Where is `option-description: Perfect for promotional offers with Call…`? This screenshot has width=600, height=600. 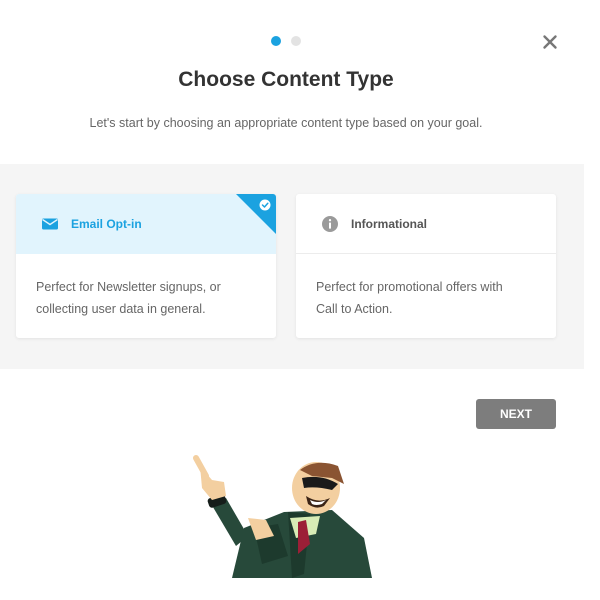 option-description: Perfect for promotional offers with Call… is located at coordinates (426, 287).